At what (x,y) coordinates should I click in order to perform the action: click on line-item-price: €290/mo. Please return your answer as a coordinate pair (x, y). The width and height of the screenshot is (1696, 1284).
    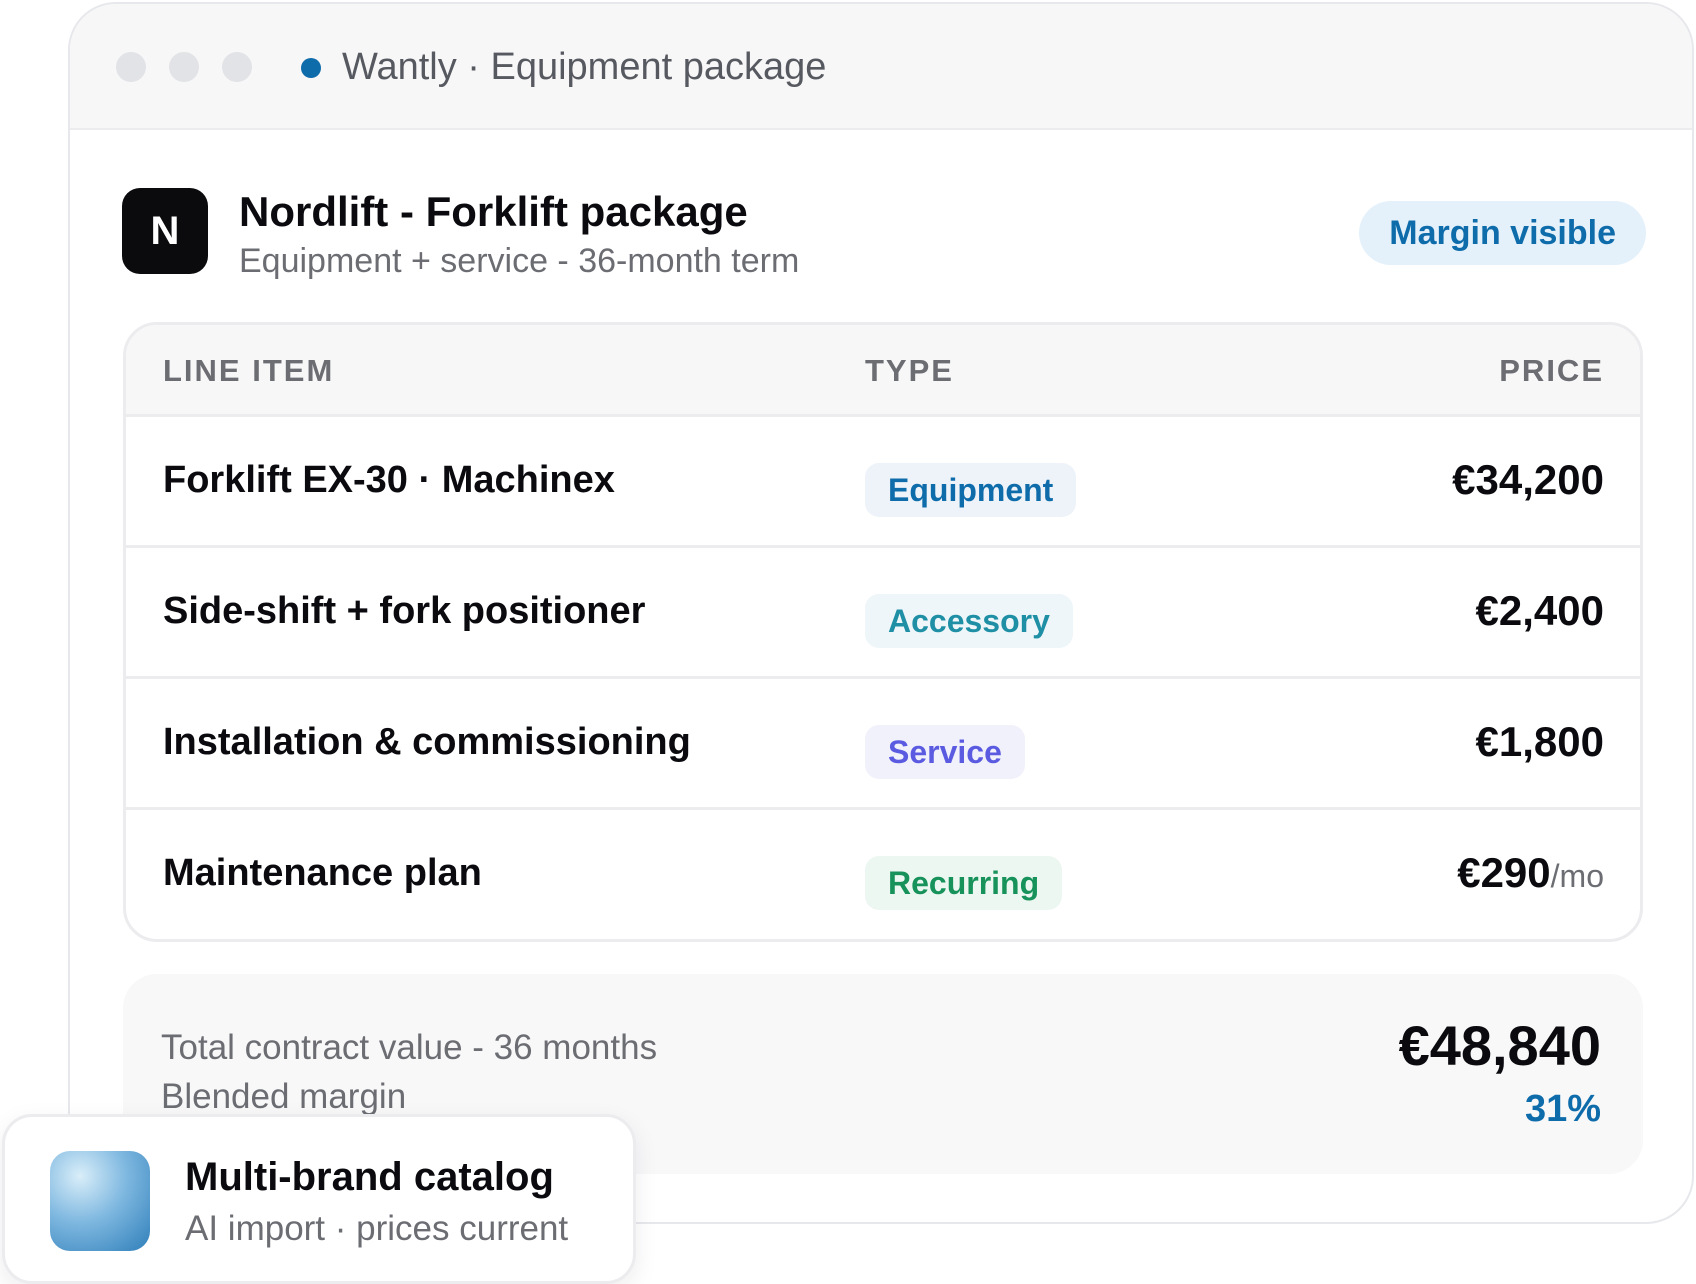
    Looking at the image, I should click on (1530, 874).